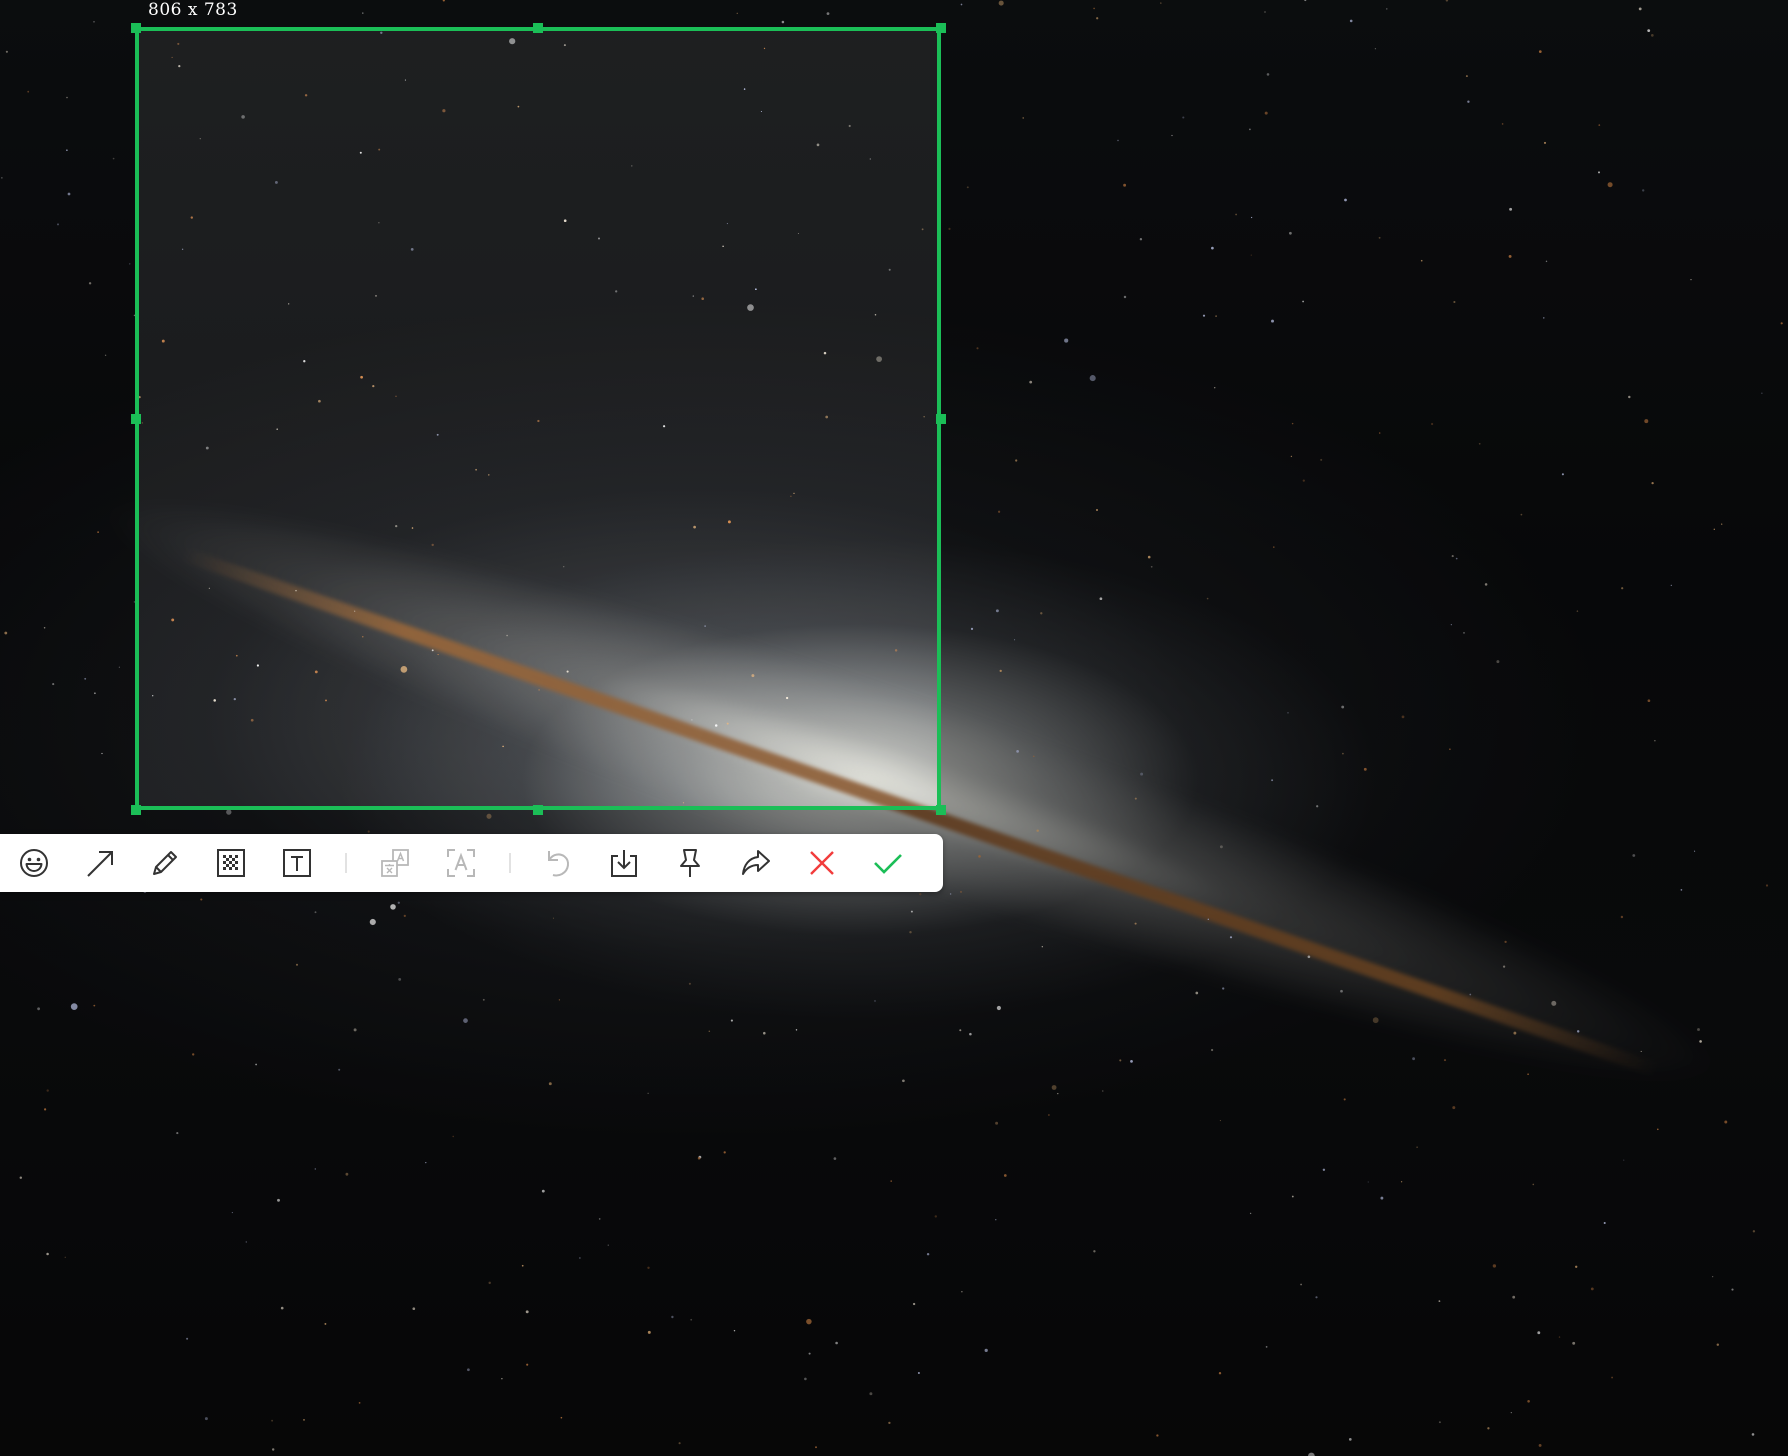  I want to click on pin-icon, so click(690, 863).